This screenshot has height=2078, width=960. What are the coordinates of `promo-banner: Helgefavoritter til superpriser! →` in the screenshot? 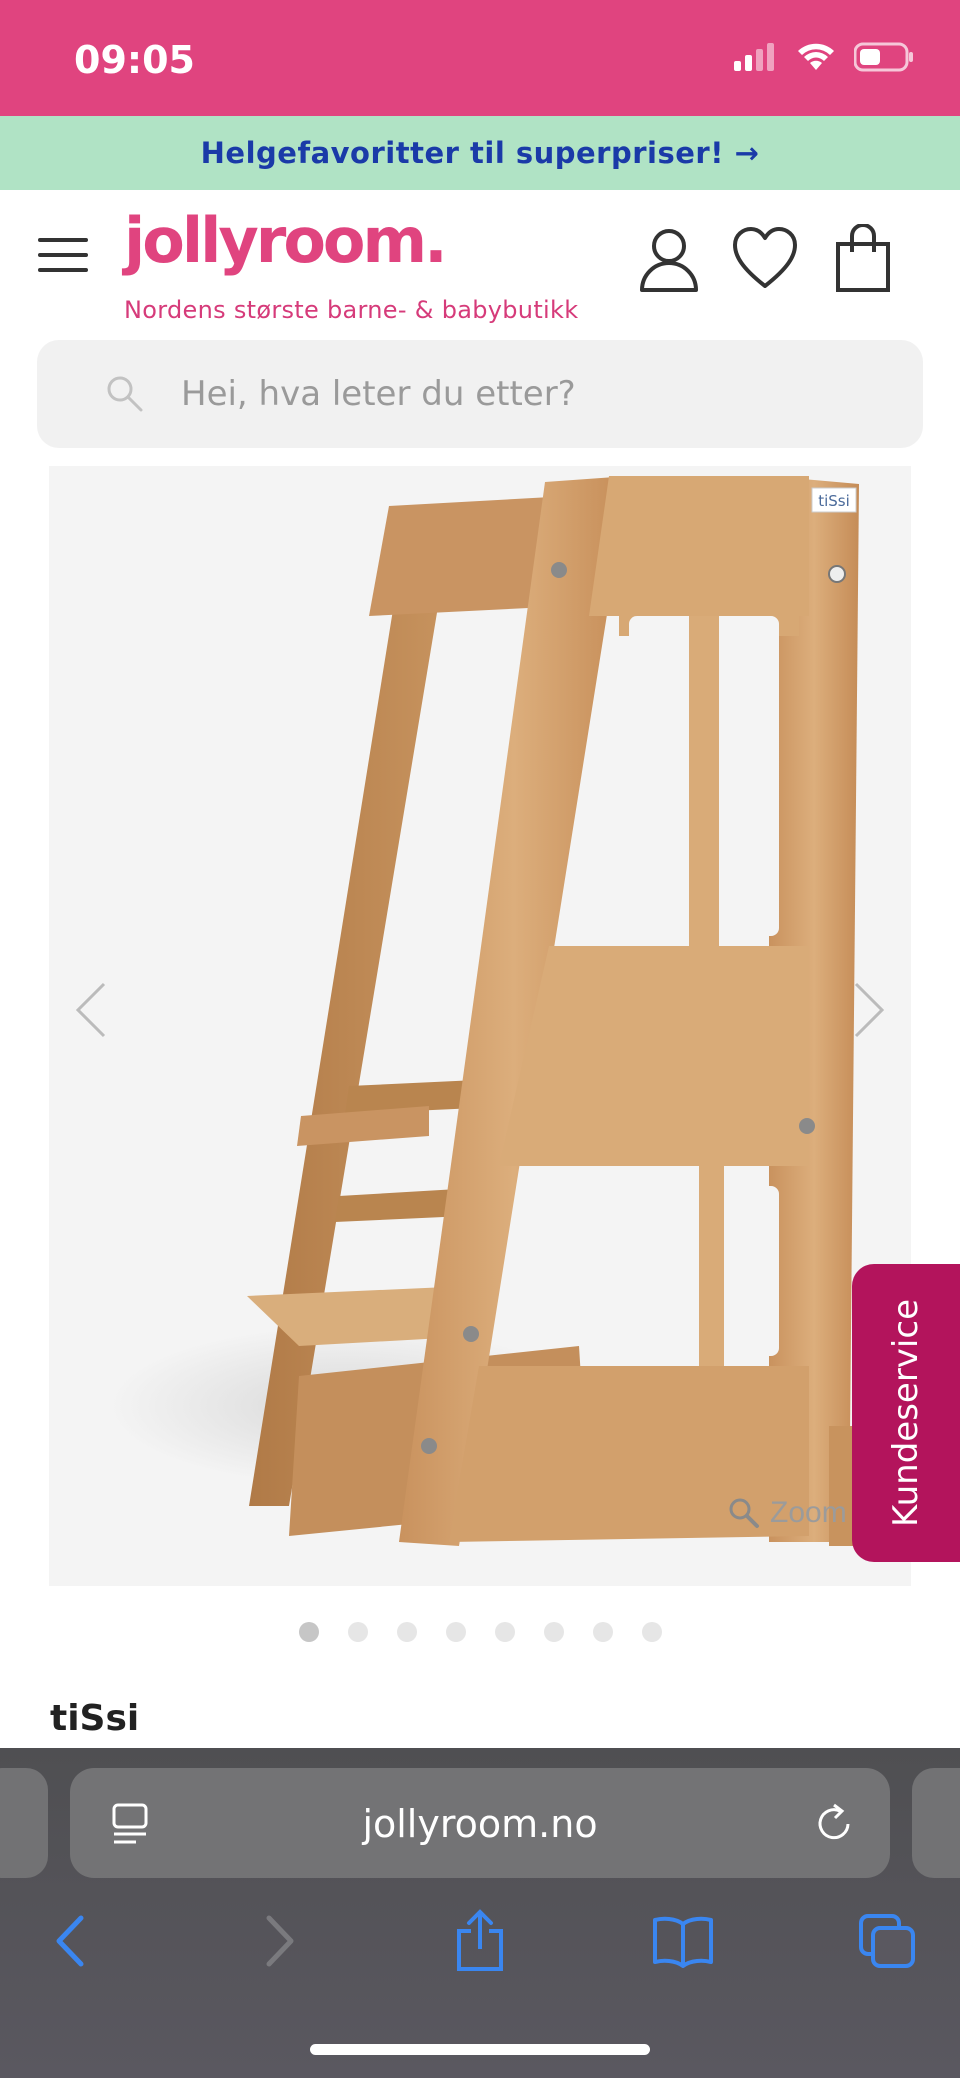 It's located at (480, 153).